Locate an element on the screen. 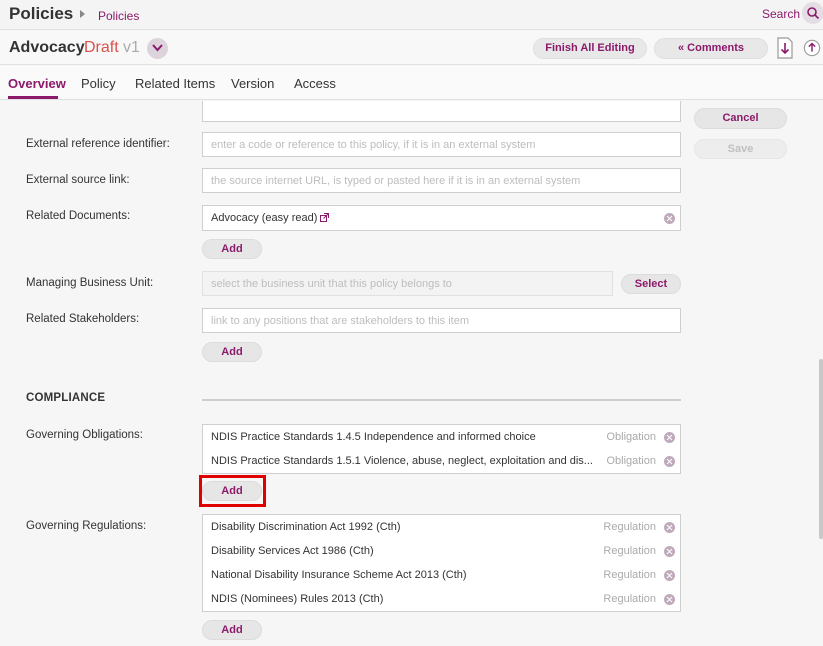  tab-overview: Overview is located at coordinates (37, 83).